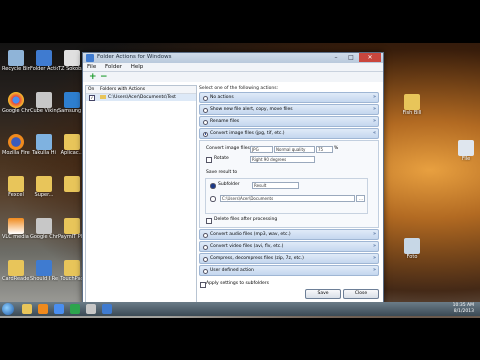 Image resolution: width=480 pixels, height=360 pixels. I want to click on start-button, so click(8, 309).